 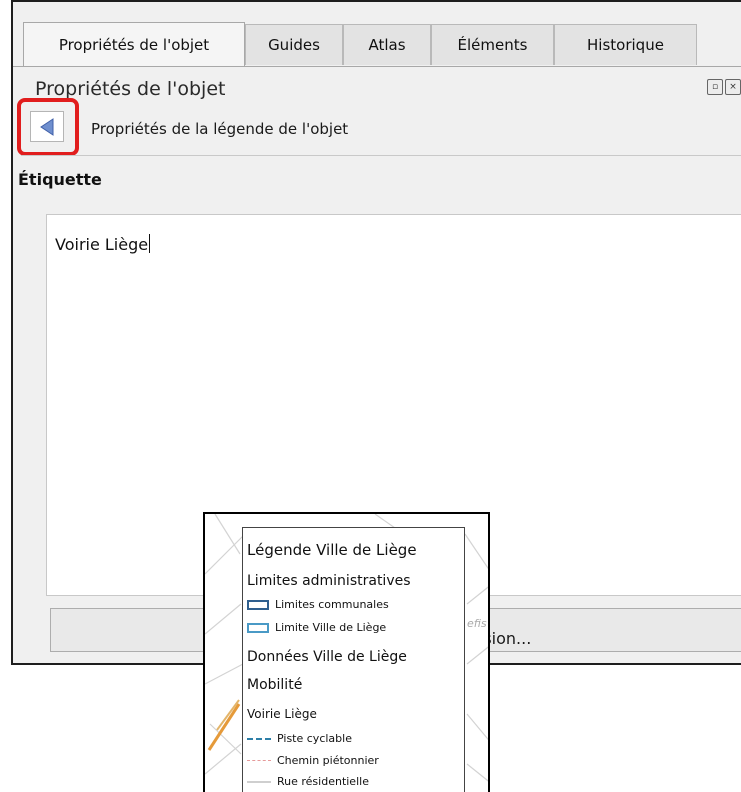 What do you see at coordinates (220, 129) in the screenshot?
I see `back-subtitle: Propriétés de la légende de l'objet` at bounding box center [220, 129].